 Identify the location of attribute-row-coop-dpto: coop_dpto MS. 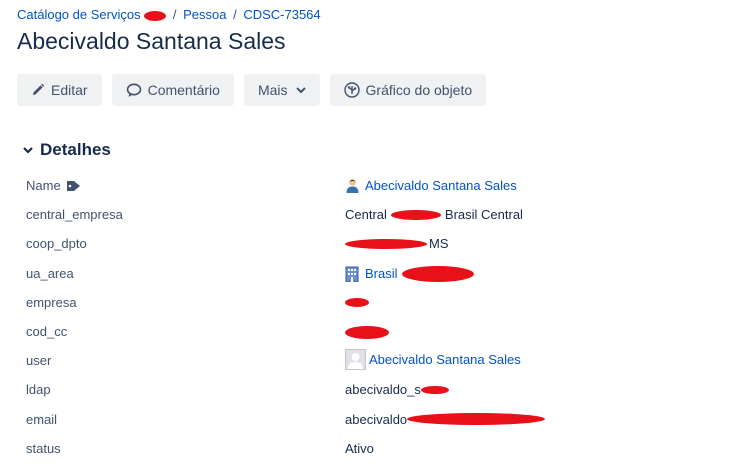
(376, 242).